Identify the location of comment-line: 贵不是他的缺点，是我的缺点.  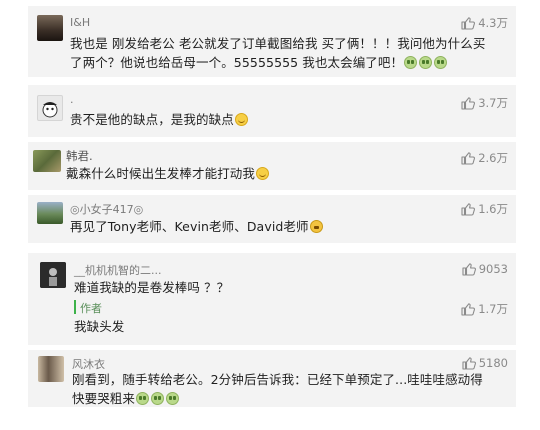
(152, 119).